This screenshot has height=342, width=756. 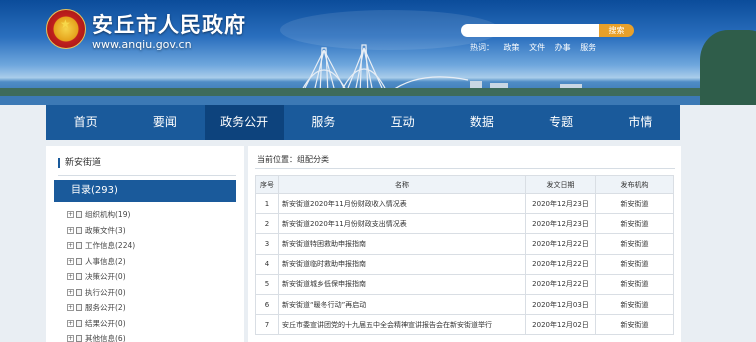 What do you see at coordinates (560, 304) in the screenshot?
I see `row-date: 2020年12月03日` at bounding box center [560, 304].